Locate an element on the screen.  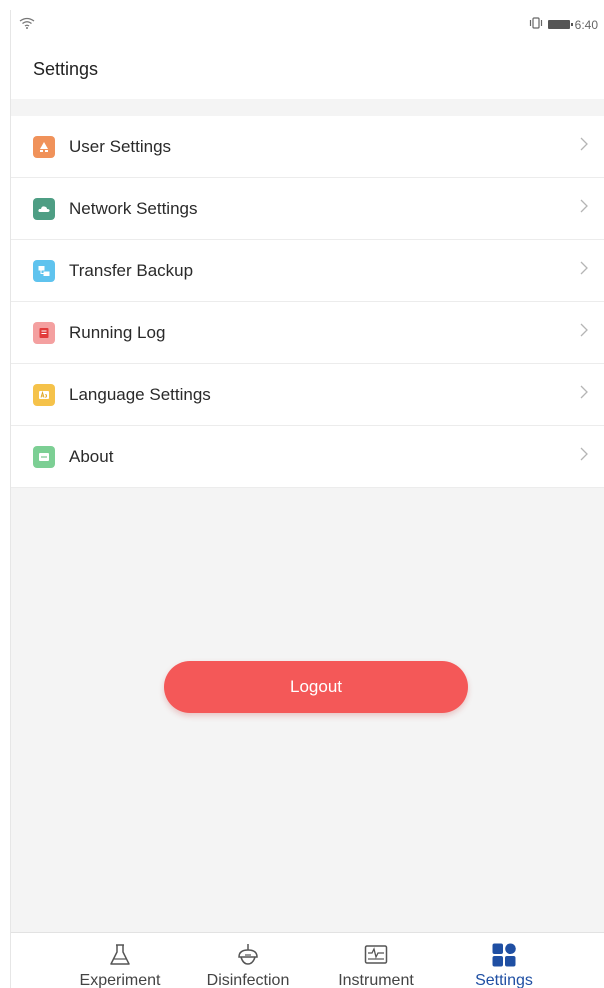
tab-disinfection: Disinfection is located at coordinates (248, 960).